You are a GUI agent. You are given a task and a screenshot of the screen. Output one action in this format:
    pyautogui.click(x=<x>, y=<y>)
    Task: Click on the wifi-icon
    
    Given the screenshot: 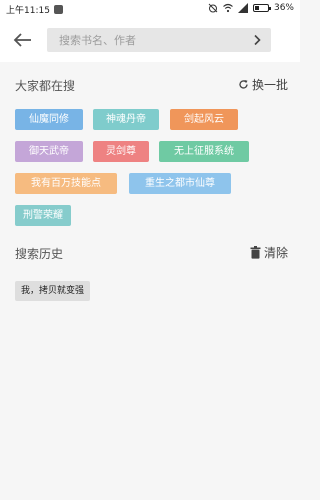 What is the action you would take?
    pyautogui.click(x=228, y=8)
    